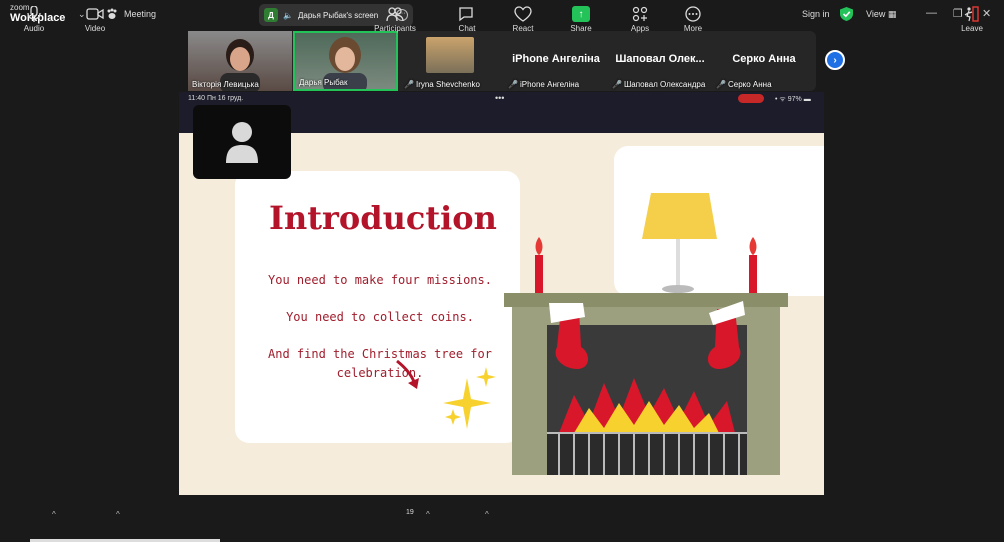 This screenshot has width=1004, height=542. I want to click on leave-button: Leave, so click(972, 19).